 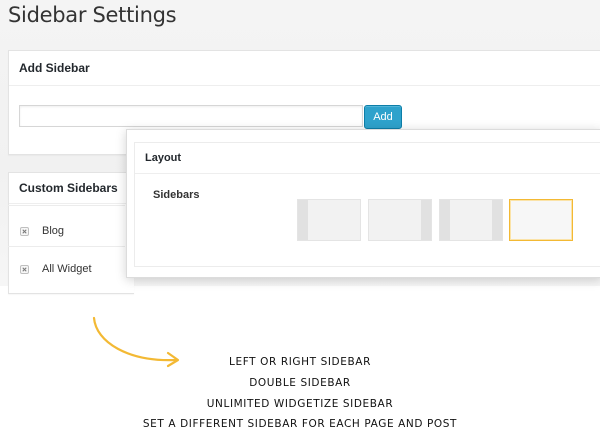 What do you see at coordinates (300, 383) in the screenshot?
I see `feature-line: Double sidebar` at bounding box center [300, 383].